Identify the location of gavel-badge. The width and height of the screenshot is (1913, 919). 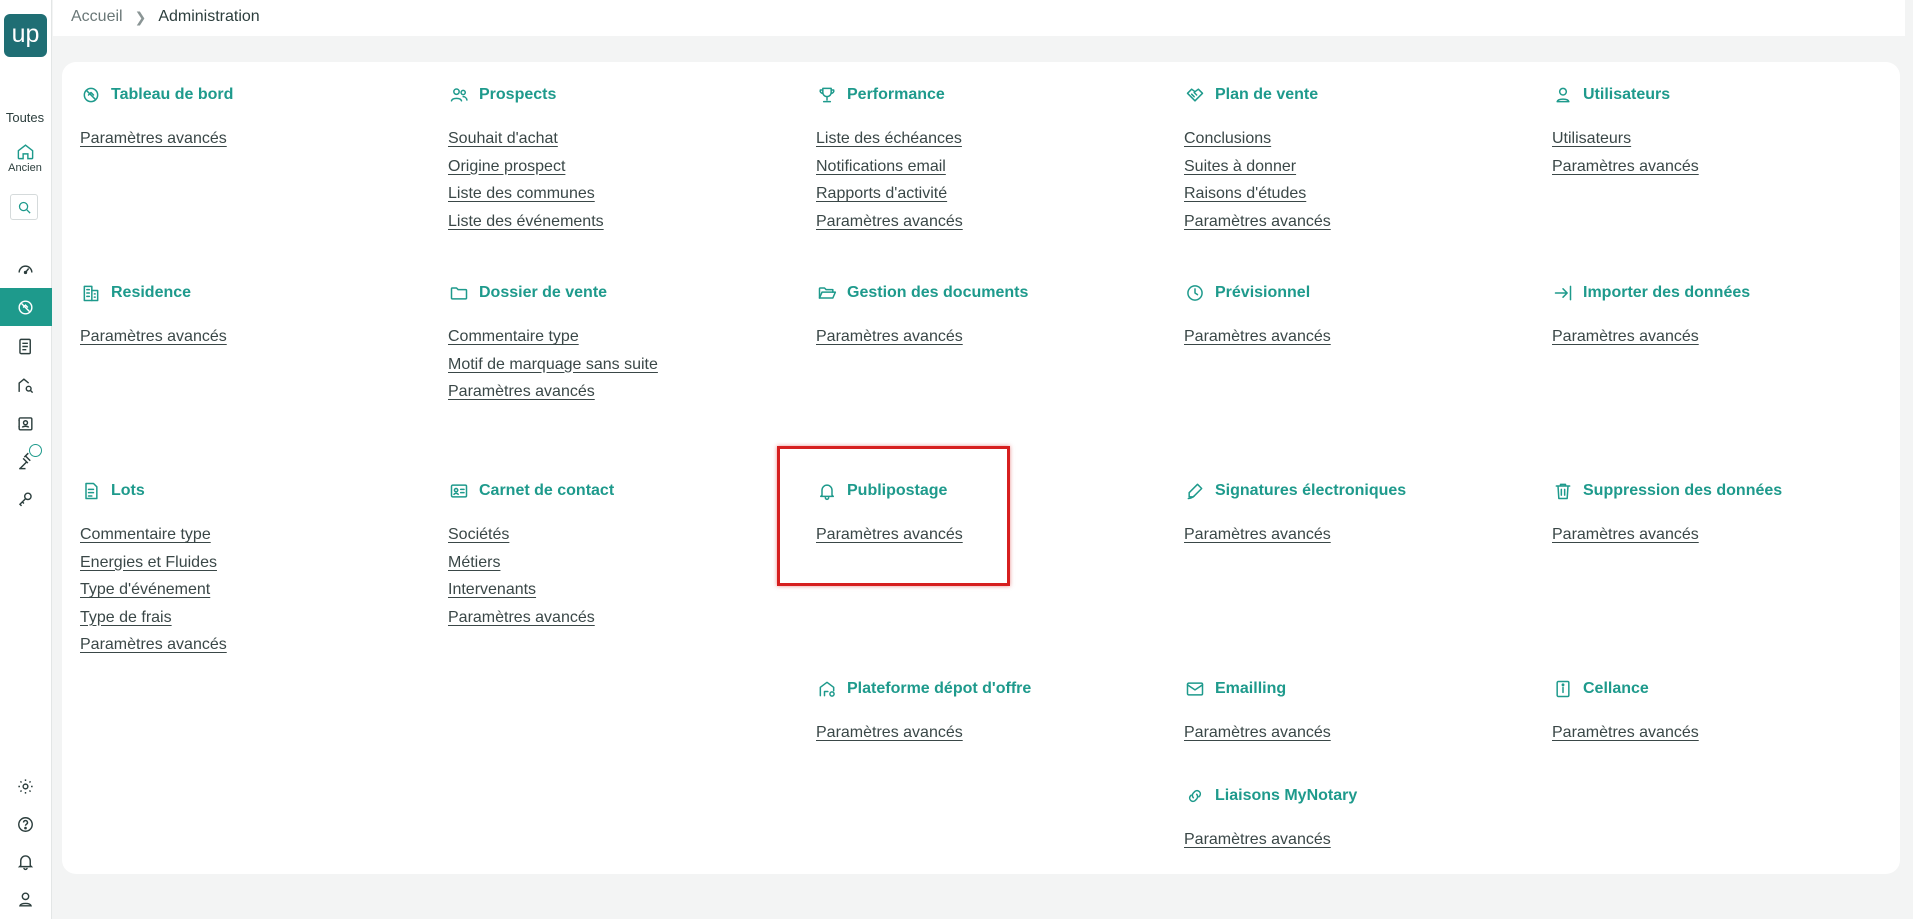
(35, 450).